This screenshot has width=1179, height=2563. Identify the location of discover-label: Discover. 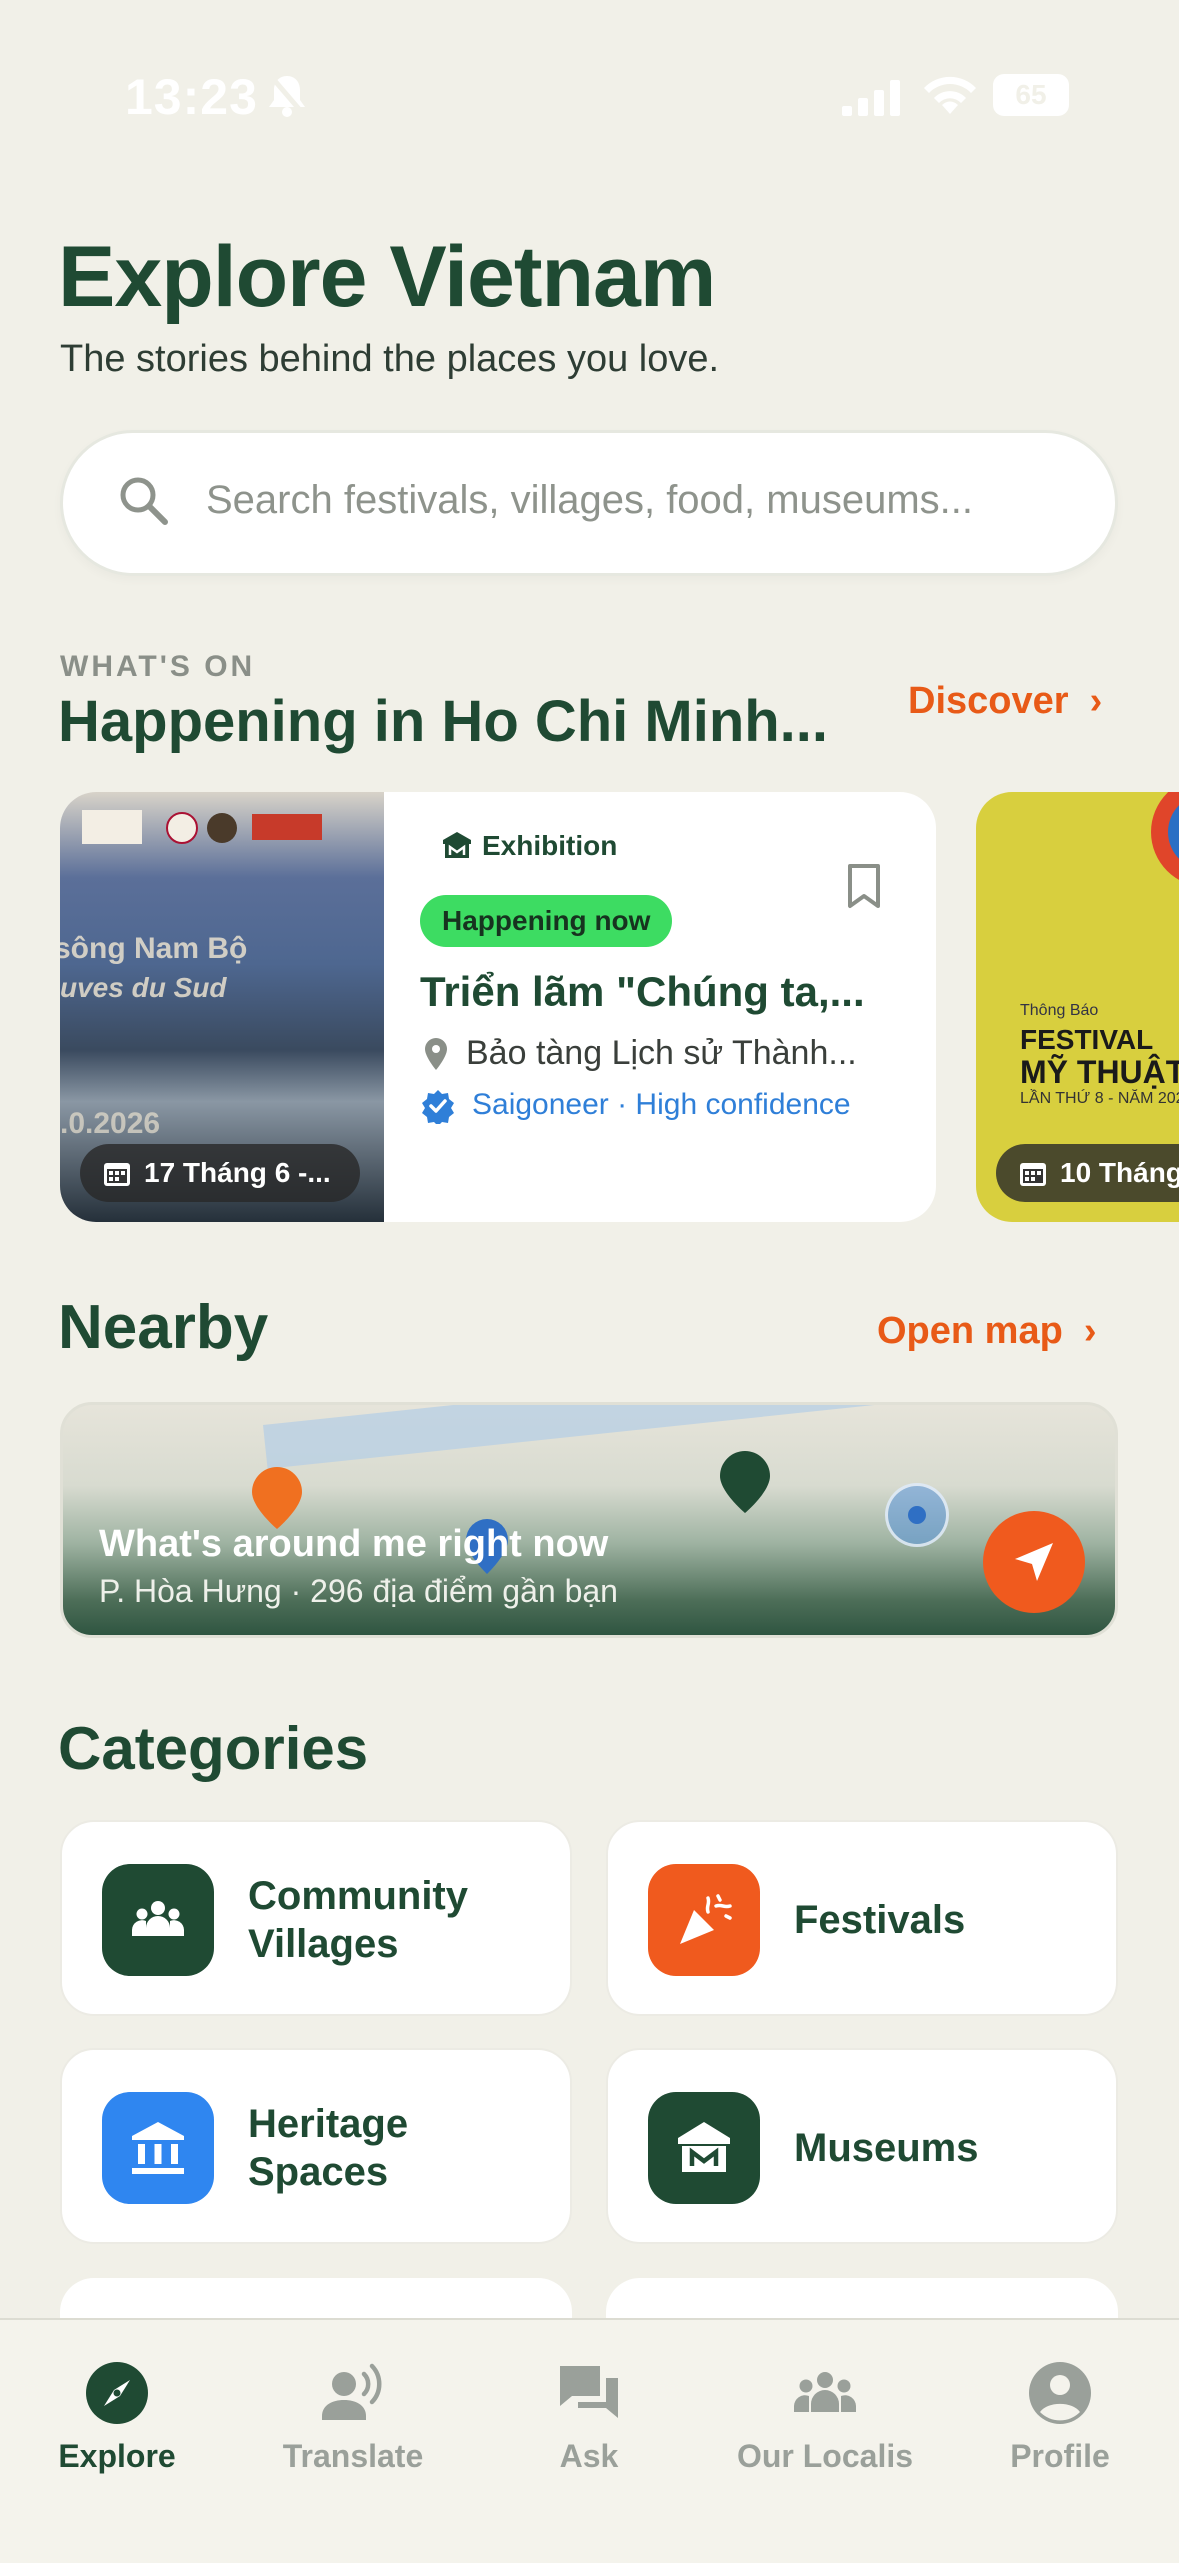
(988, 701).